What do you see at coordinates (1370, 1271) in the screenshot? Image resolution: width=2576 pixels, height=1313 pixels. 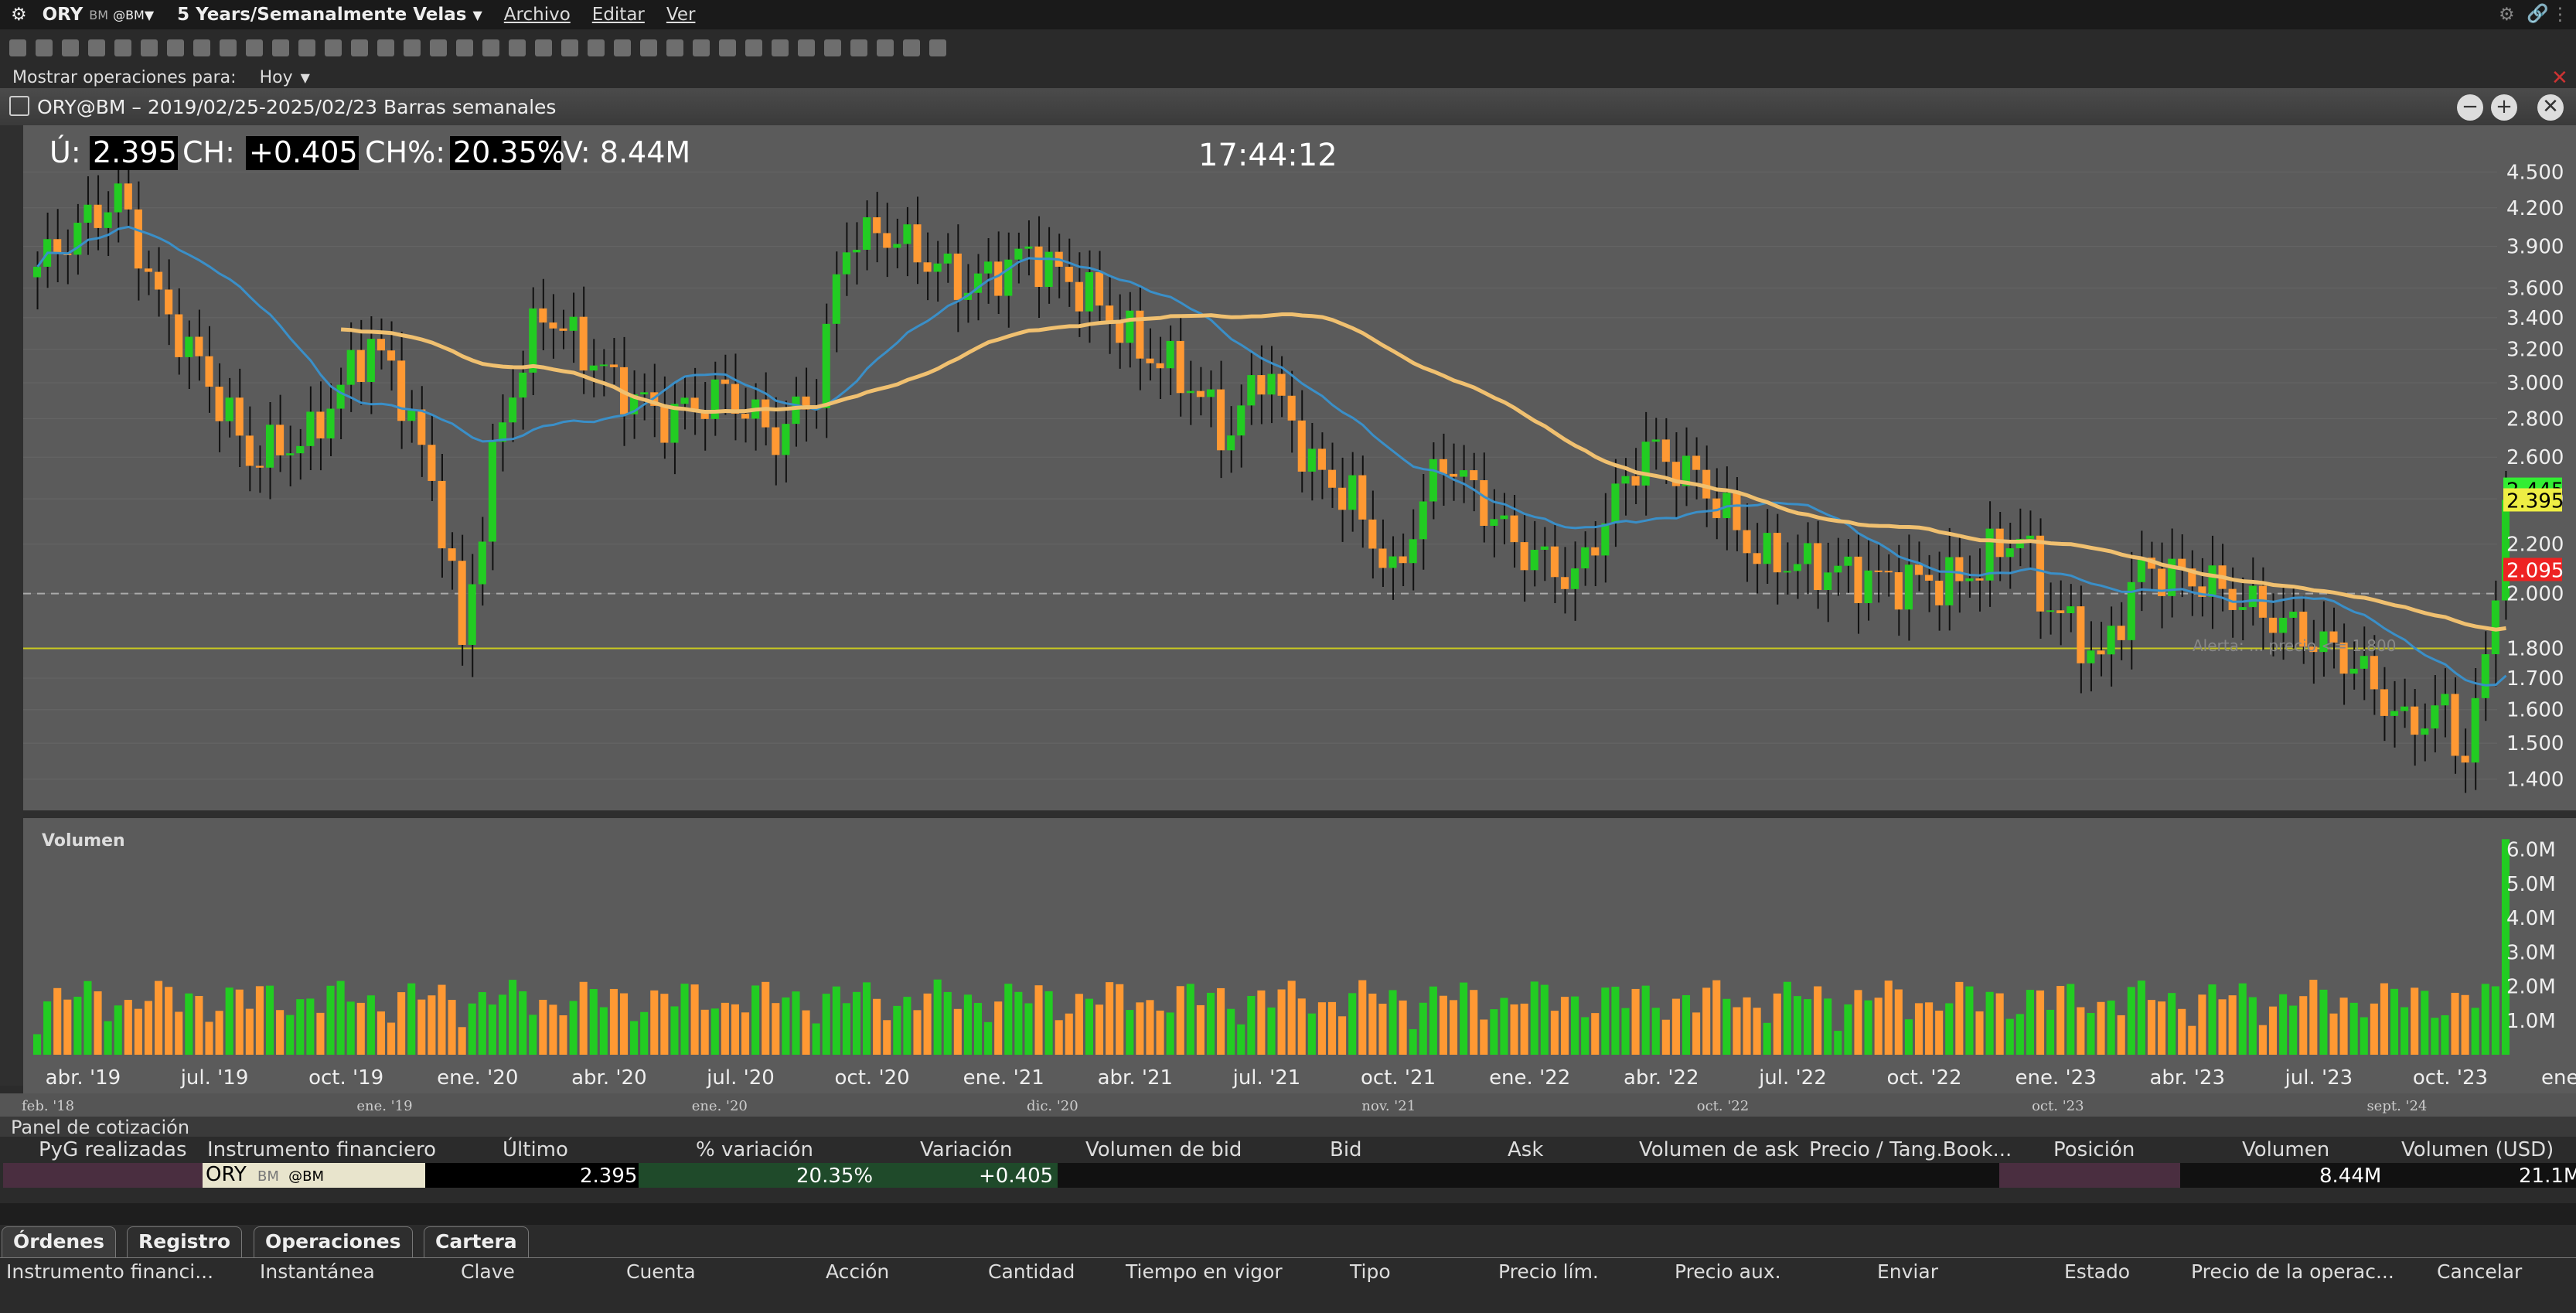 I see `orders-column-header: Tipo` at bounding box center [1370, 1271].